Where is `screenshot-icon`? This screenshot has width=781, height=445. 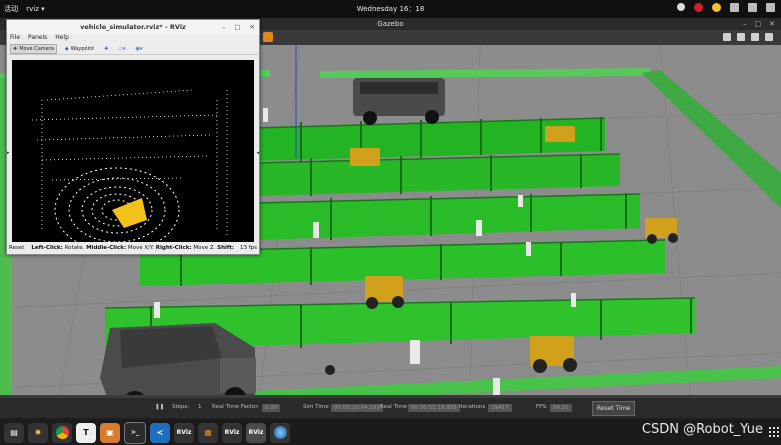 screenshot-icon is located at coordinates (727, 37).